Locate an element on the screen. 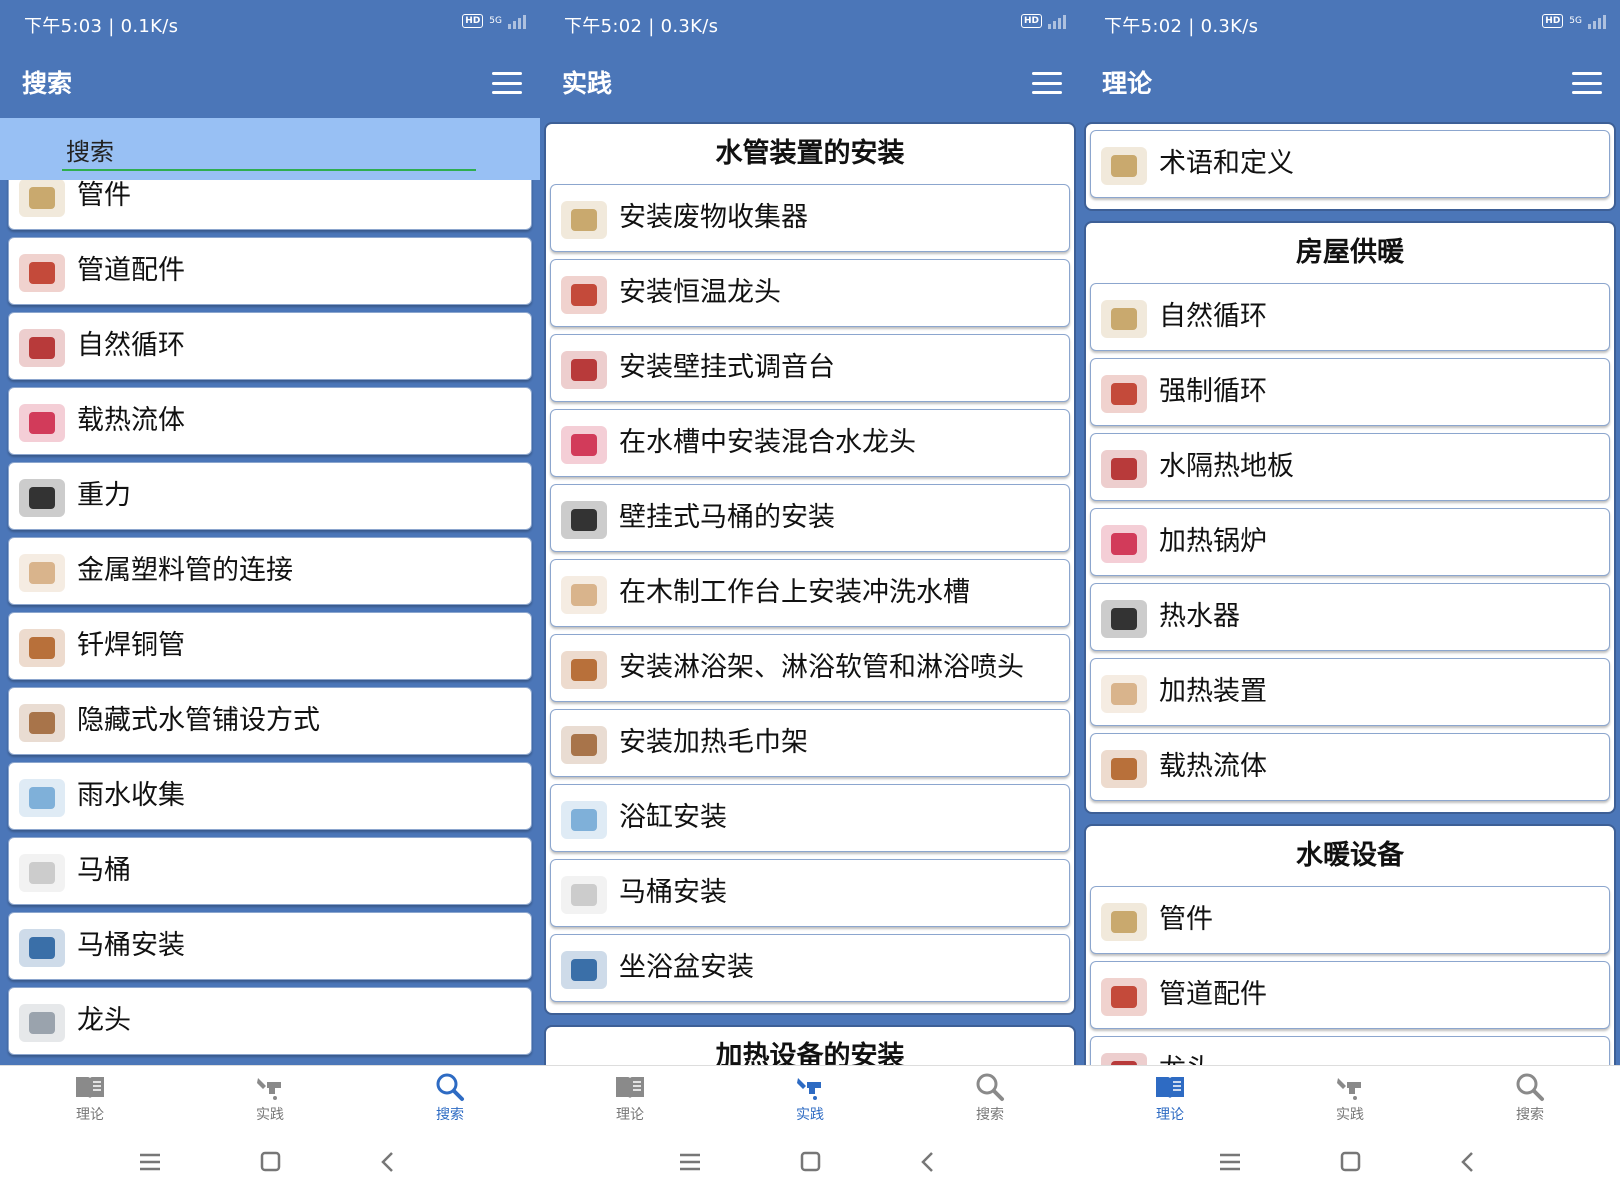  section-card: 水暖设备管件管道配件龙头 is located at coordinates (1350, 944).